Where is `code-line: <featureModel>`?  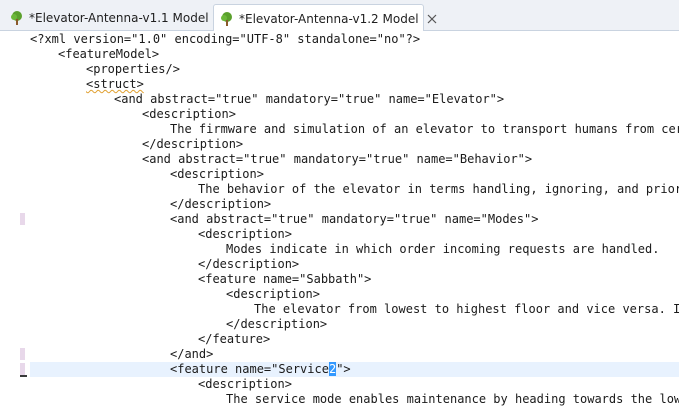 code-line: <featureModel> is located at coordinates (109, 54).